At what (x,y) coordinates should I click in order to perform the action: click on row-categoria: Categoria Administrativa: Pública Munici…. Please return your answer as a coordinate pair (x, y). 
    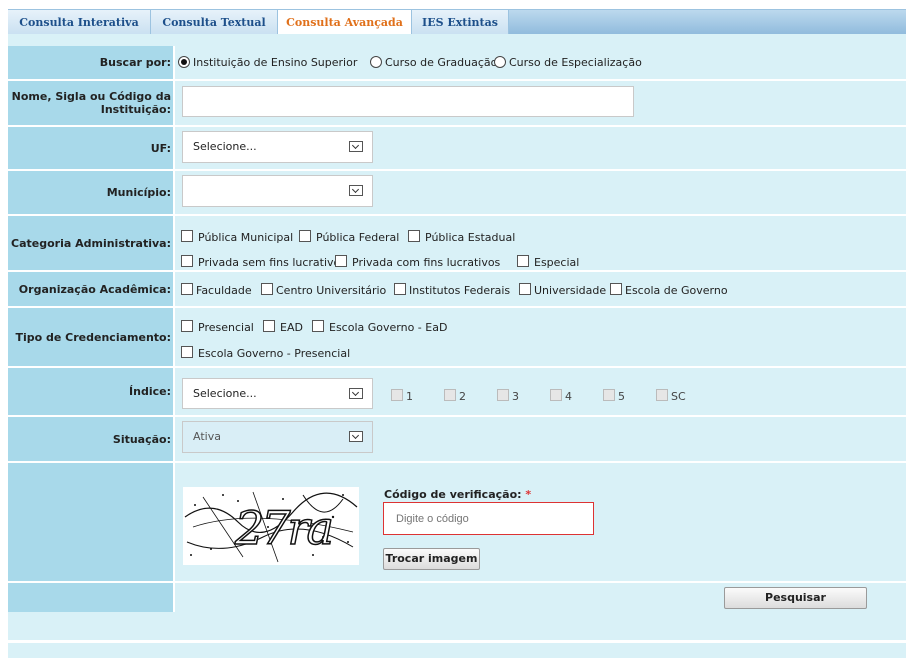
    Looking at the image, I should click on (457, 244).